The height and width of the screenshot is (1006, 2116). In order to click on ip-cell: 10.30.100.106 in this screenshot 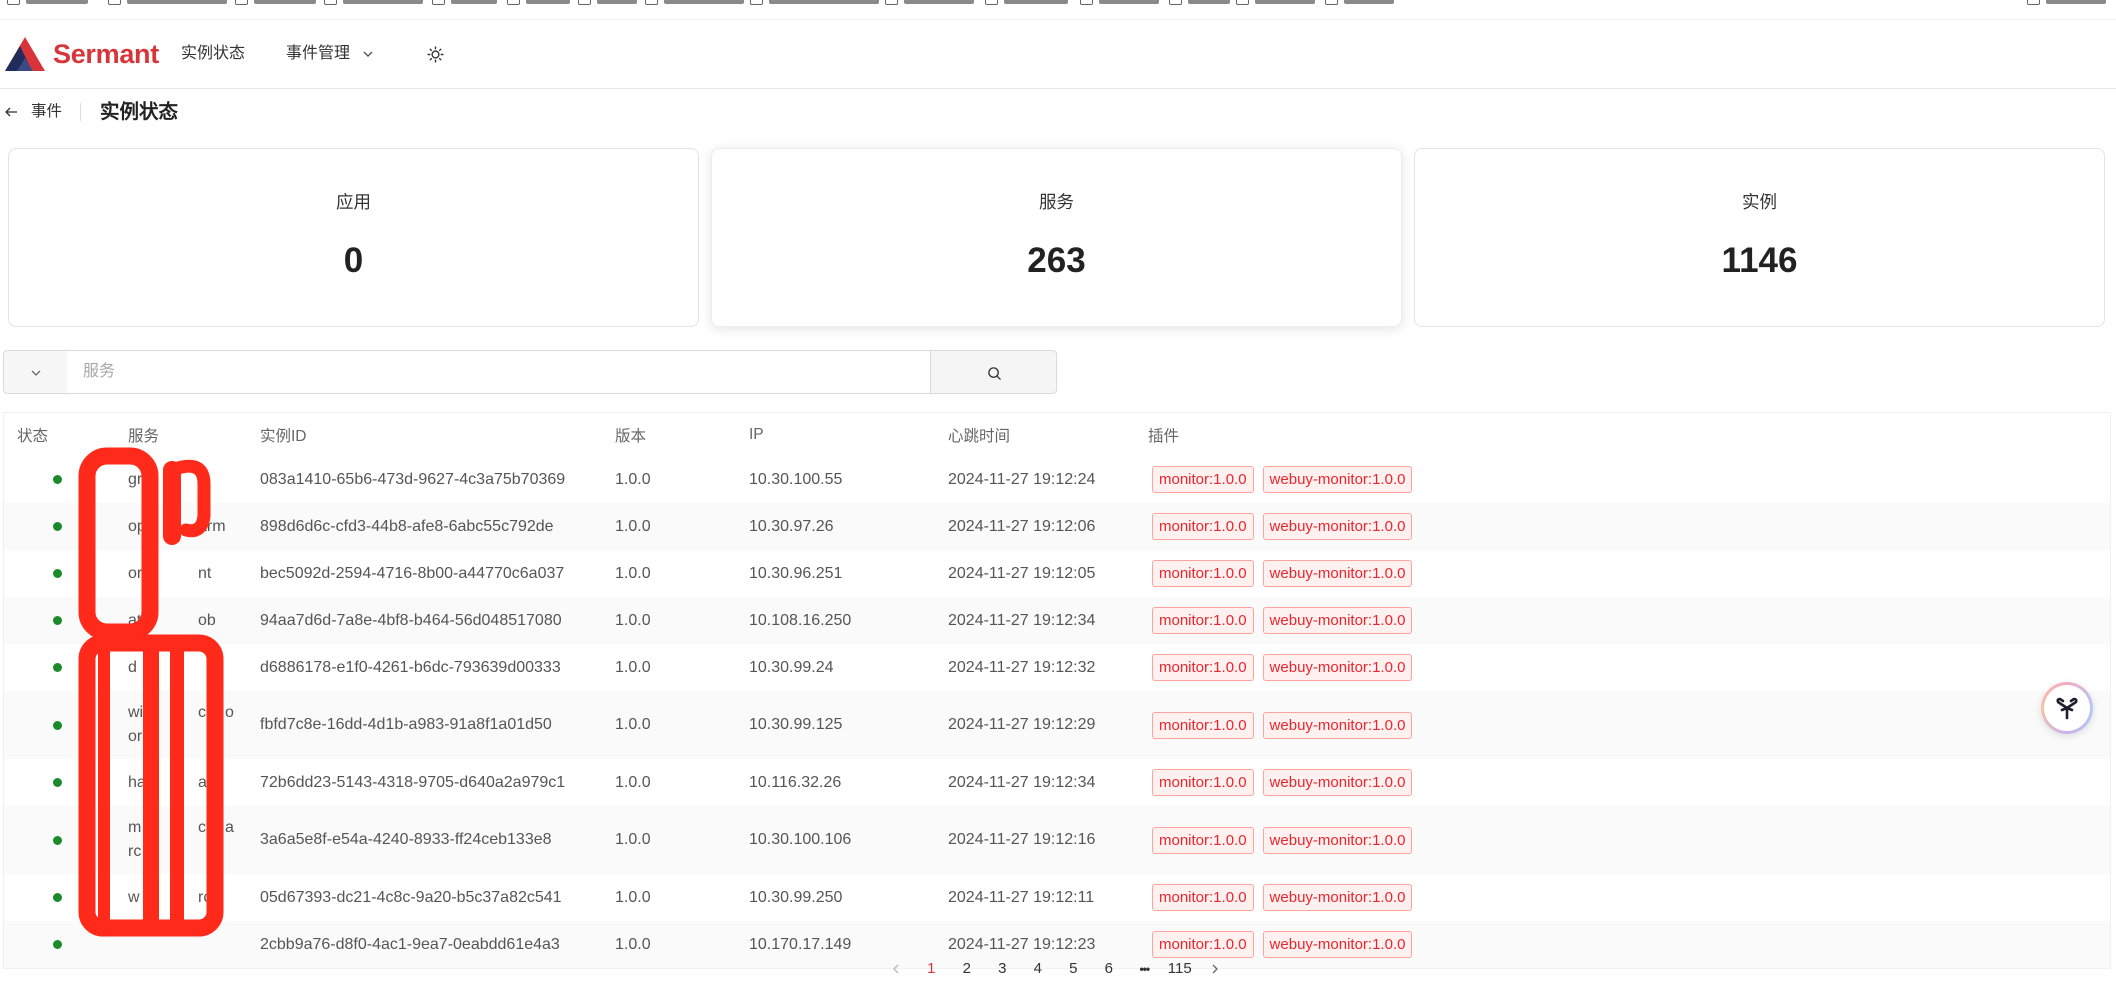, I will do `click(800, 839)`.